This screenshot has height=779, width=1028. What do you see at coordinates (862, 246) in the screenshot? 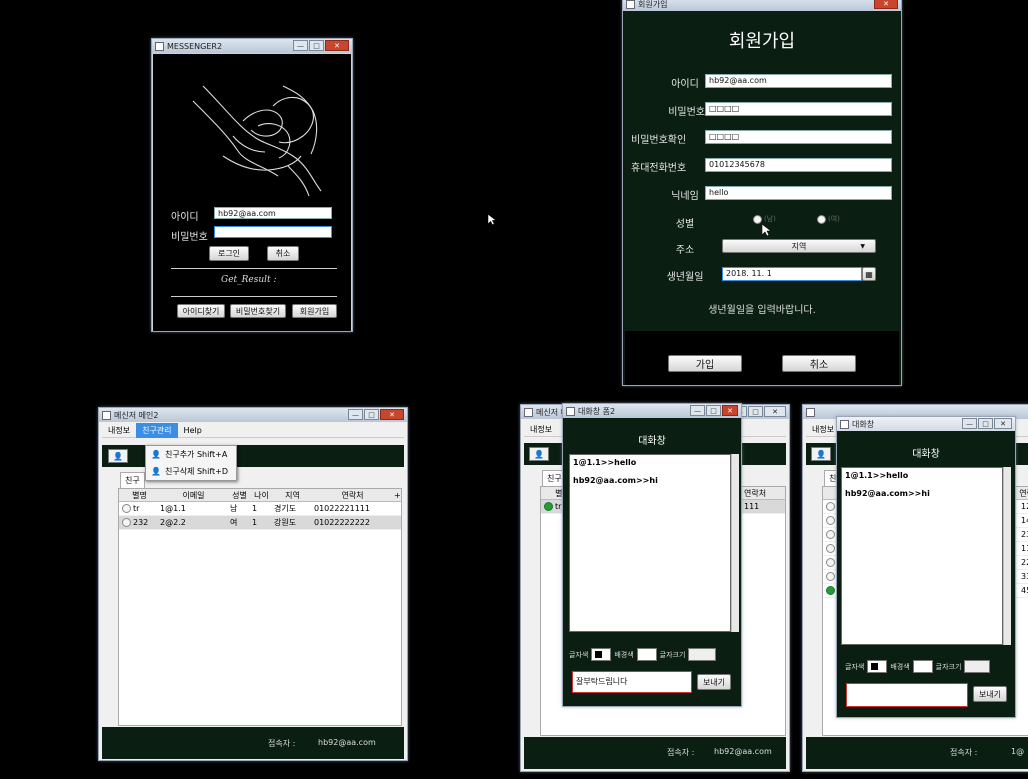
I see `chevron-down-icon: ▼` at bounding box center [862, 246].